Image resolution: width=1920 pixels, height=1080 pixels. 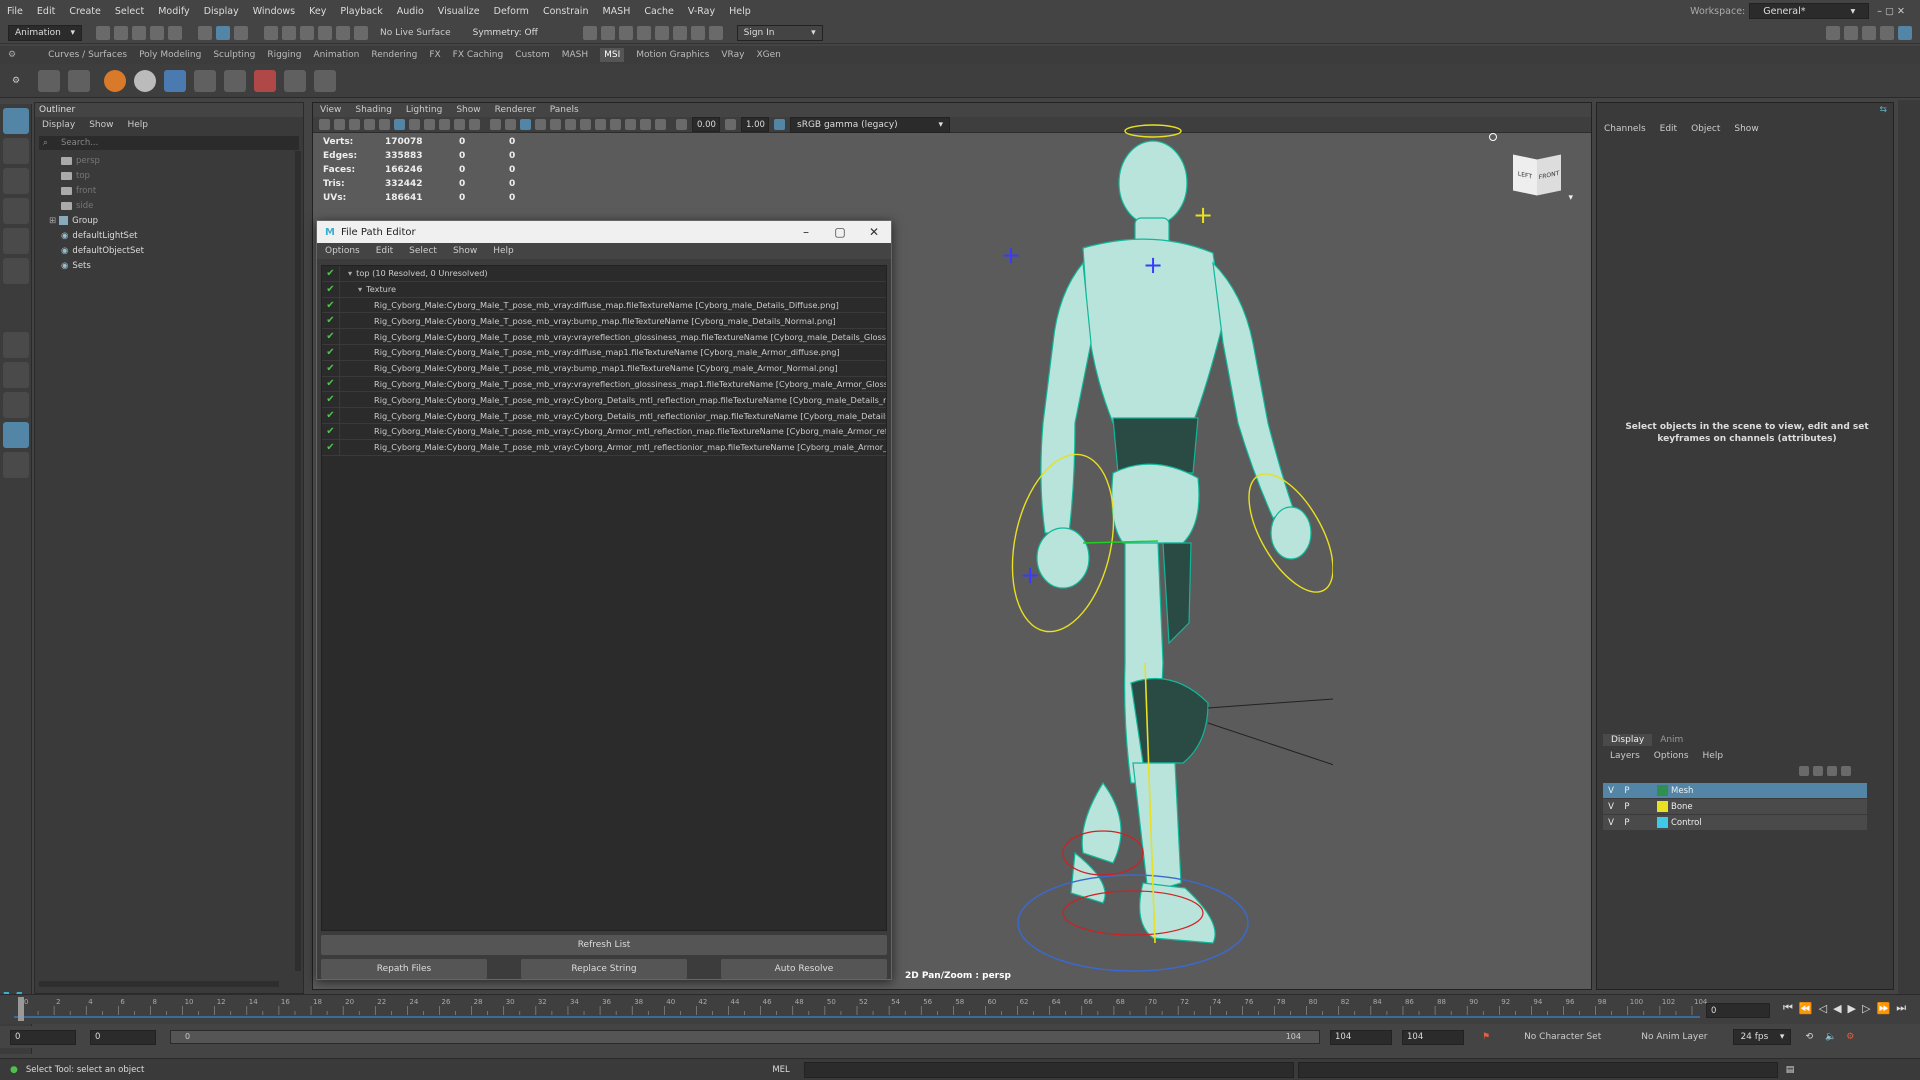 What do you see at coordinates (1735, 806) in the screenshot?
I see `layer-row-bone: V P Bone` at bounding box center [1735, 806].